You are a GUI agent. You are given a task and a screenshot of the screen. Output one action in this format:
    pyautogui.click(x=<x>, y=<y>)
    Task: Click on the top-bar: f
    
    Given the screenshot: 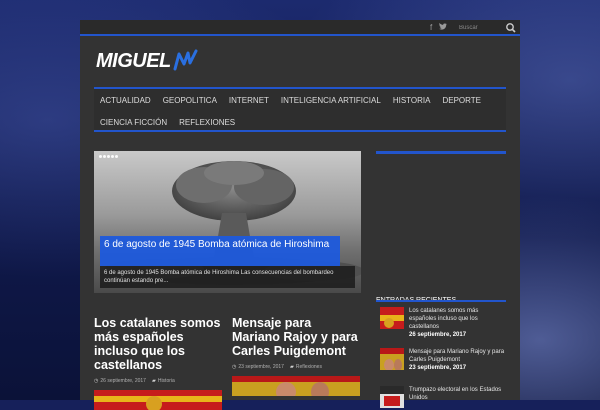 What is the action you would take?
    pyautogui.click(x=300, y=28)
    